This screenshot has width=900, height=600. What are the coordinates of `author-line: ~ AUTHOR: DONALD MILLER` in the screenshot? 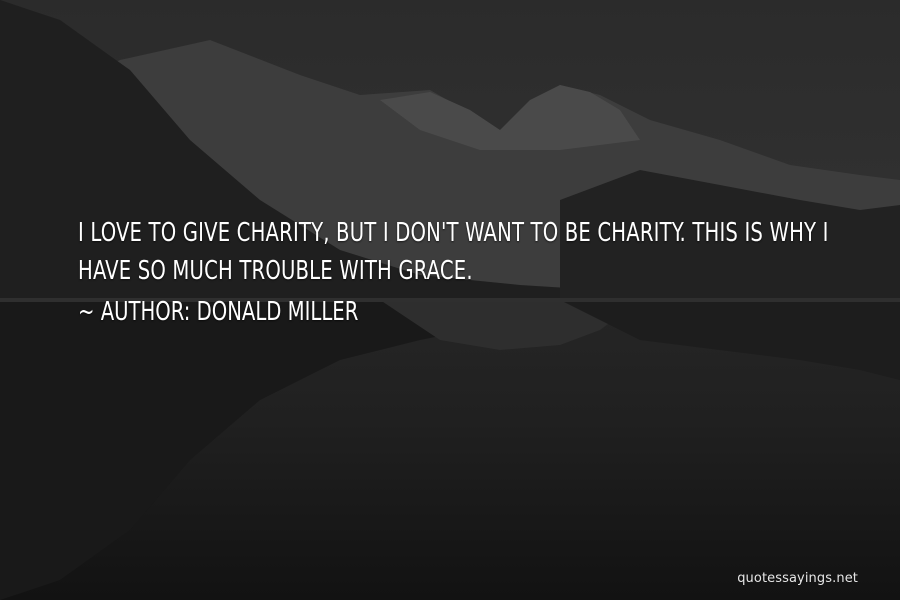 It's located at (397, 312).